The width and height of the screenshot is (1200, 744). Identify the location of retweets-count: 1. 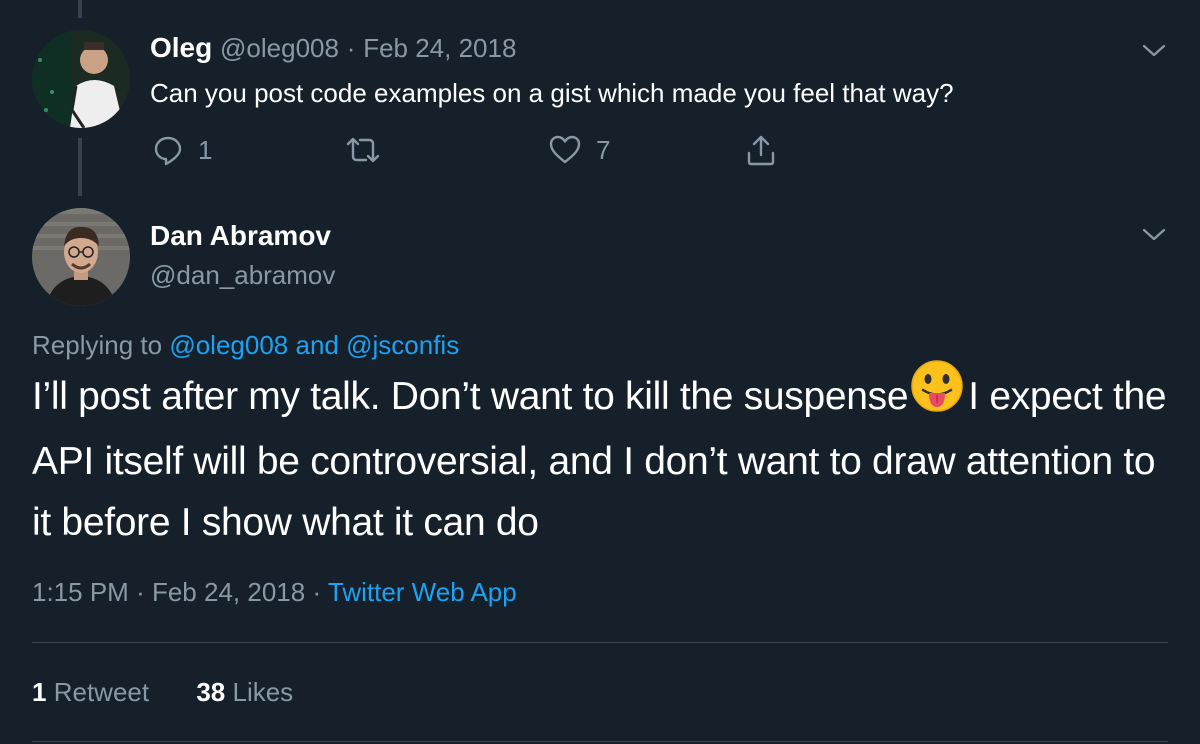
(39, 692).